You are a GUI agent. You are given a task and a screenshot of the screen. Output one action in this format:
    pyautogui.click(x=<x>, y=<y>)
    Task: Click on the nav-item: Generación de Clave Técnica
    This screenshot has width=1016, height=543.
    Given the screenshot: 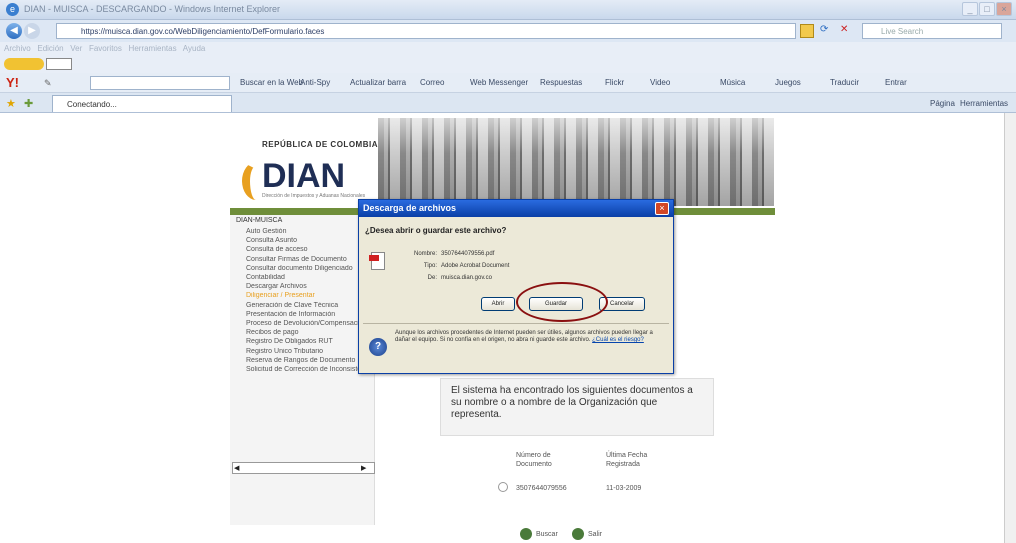 What is the action you would take?
    pyautogui.click(x=309, y=305)
    